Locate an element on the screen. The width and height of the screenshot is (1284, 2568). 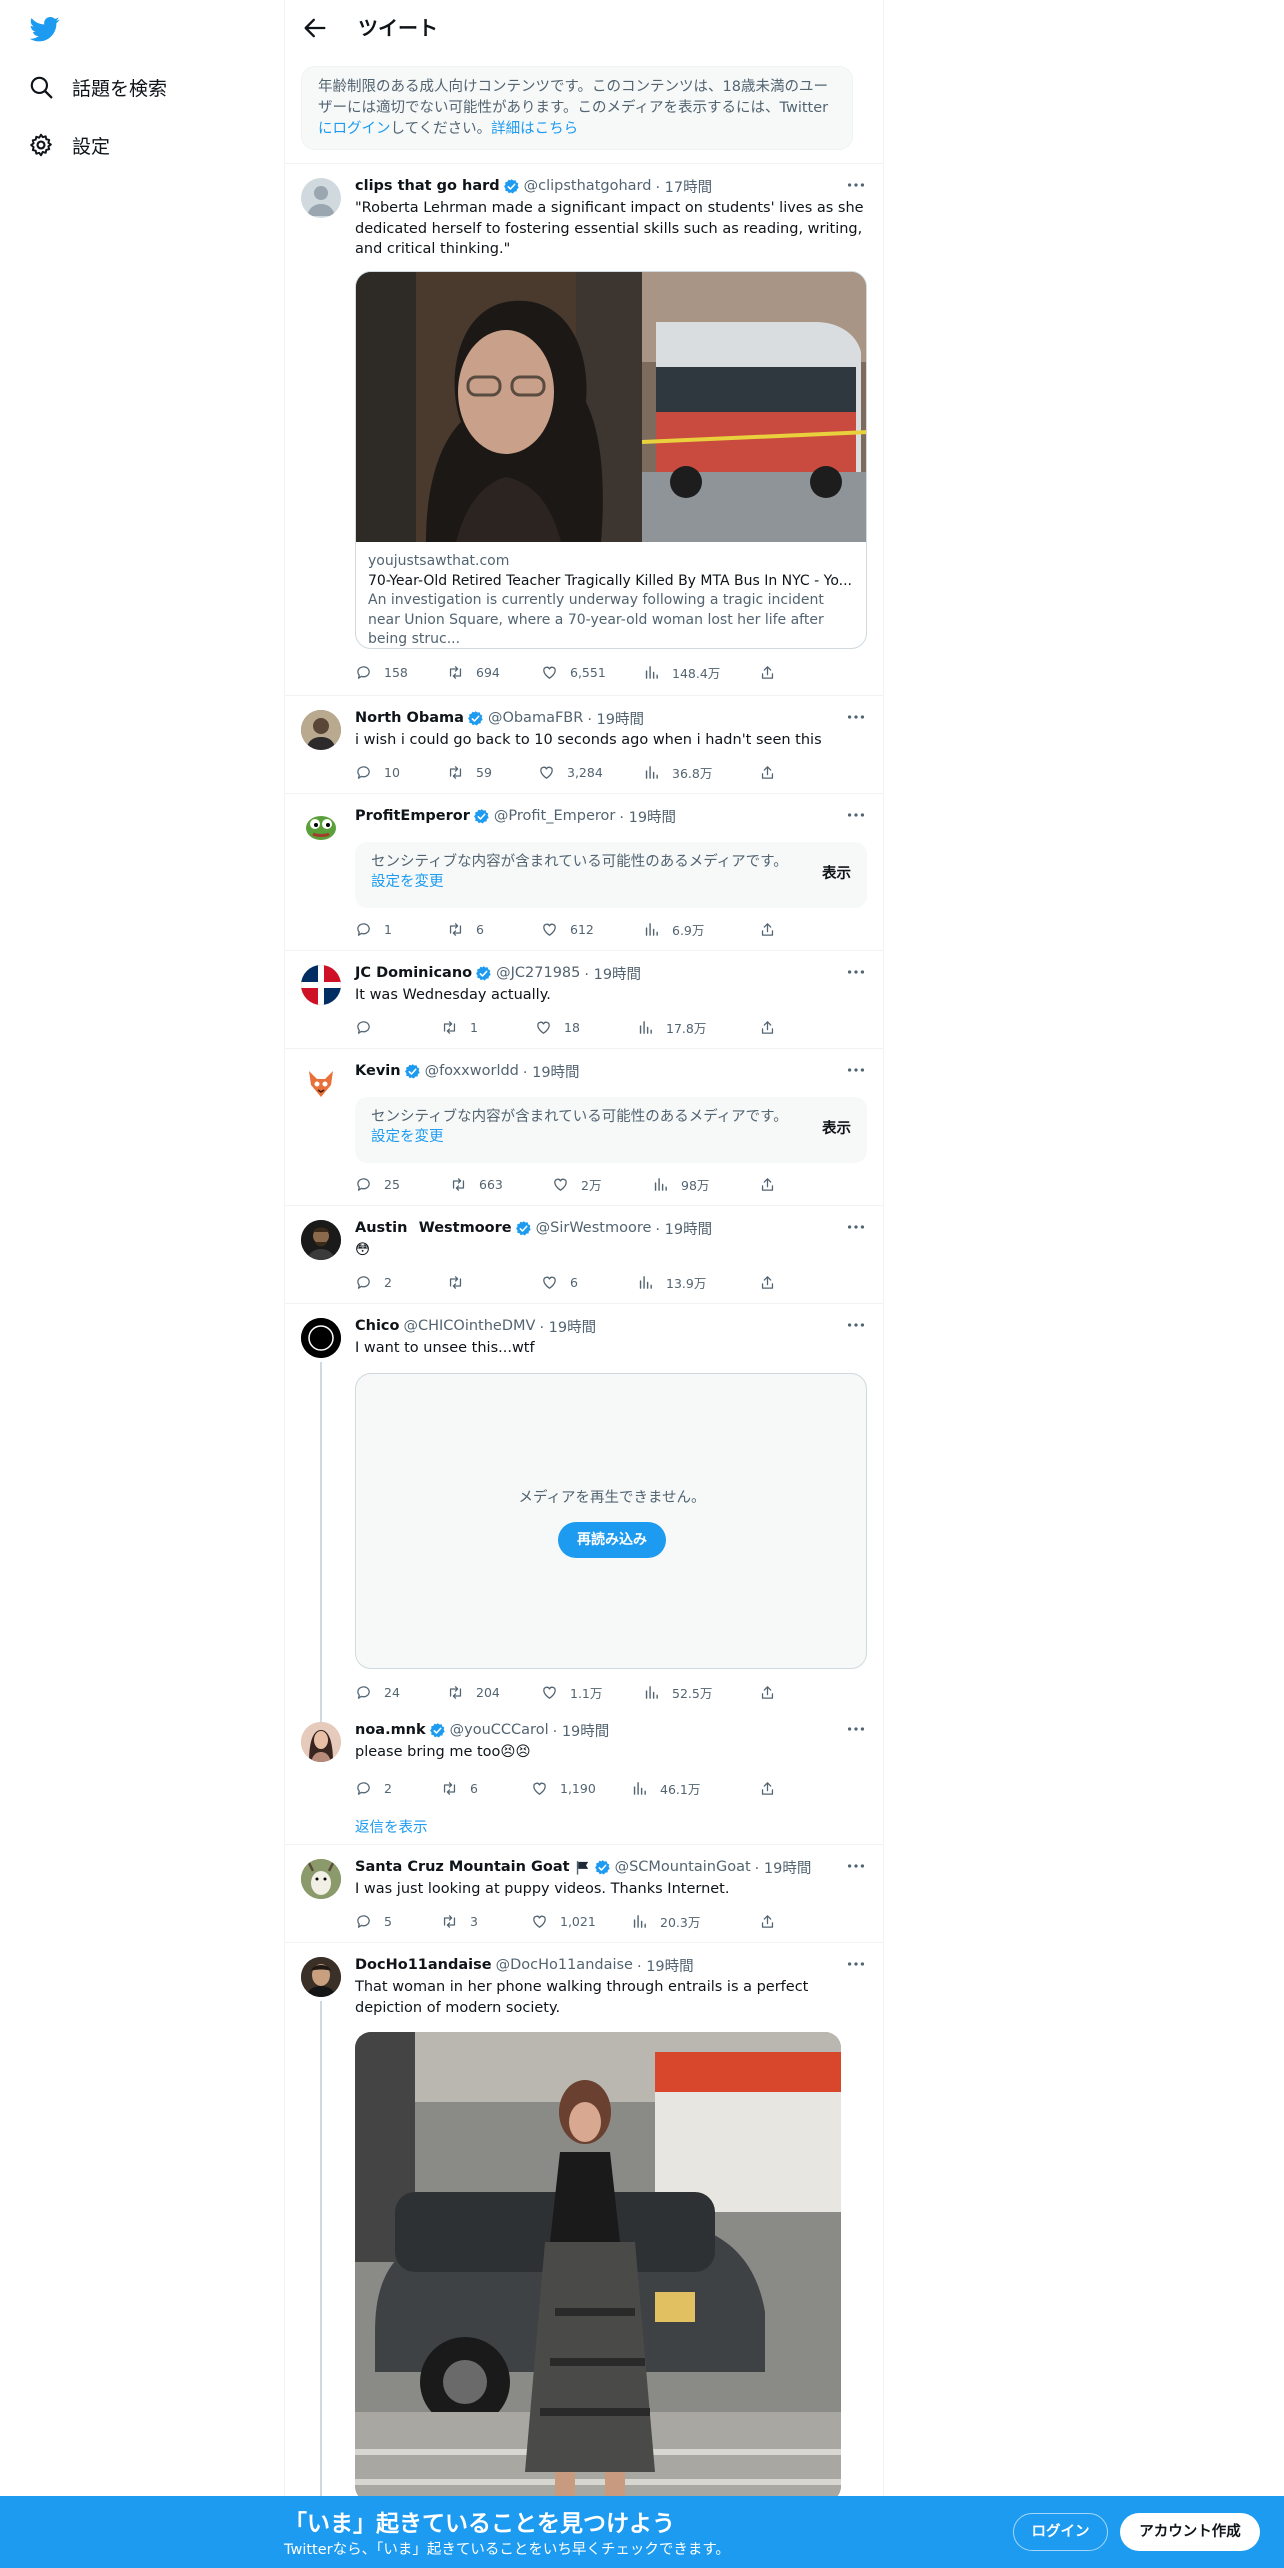
reload-button: 再読み込み is located at coordinates (612, 1540).